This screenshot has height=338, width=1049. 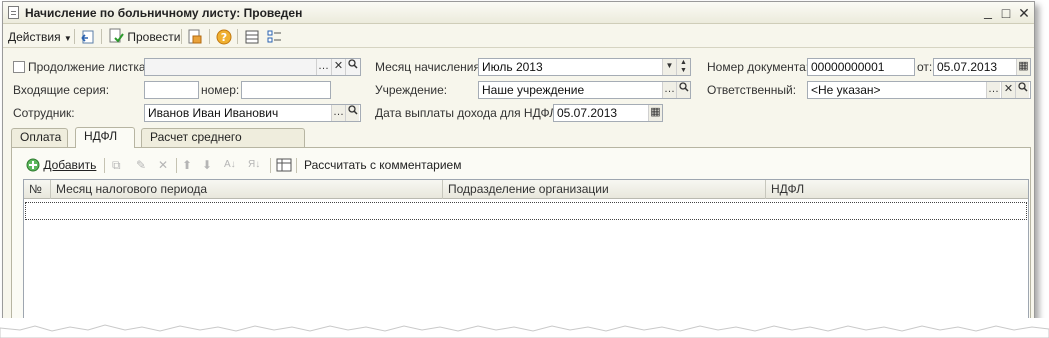 What do you see at coordinates (518, 36) in the screenshot?
I see `main-toolbar: Действия ▼ Провести ?` at bounding box center [518, 36].